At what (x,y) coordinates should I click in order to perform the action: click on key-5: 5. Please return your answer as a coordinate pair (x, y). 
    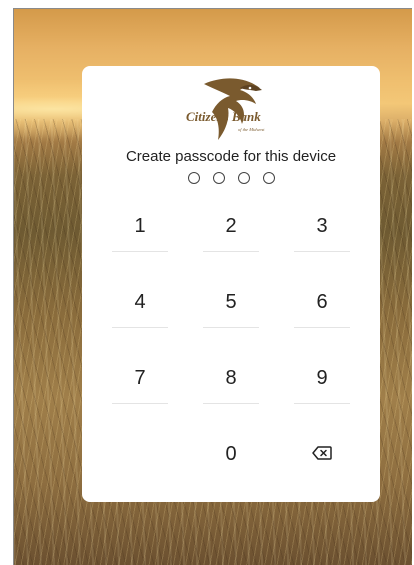
    Looking at the image, I should click on (231, 310).